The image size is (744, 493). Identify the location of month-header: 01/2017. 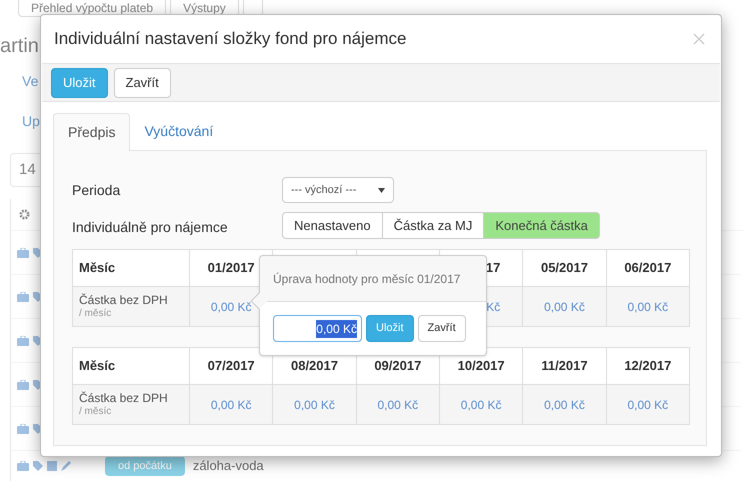
(231, 268).